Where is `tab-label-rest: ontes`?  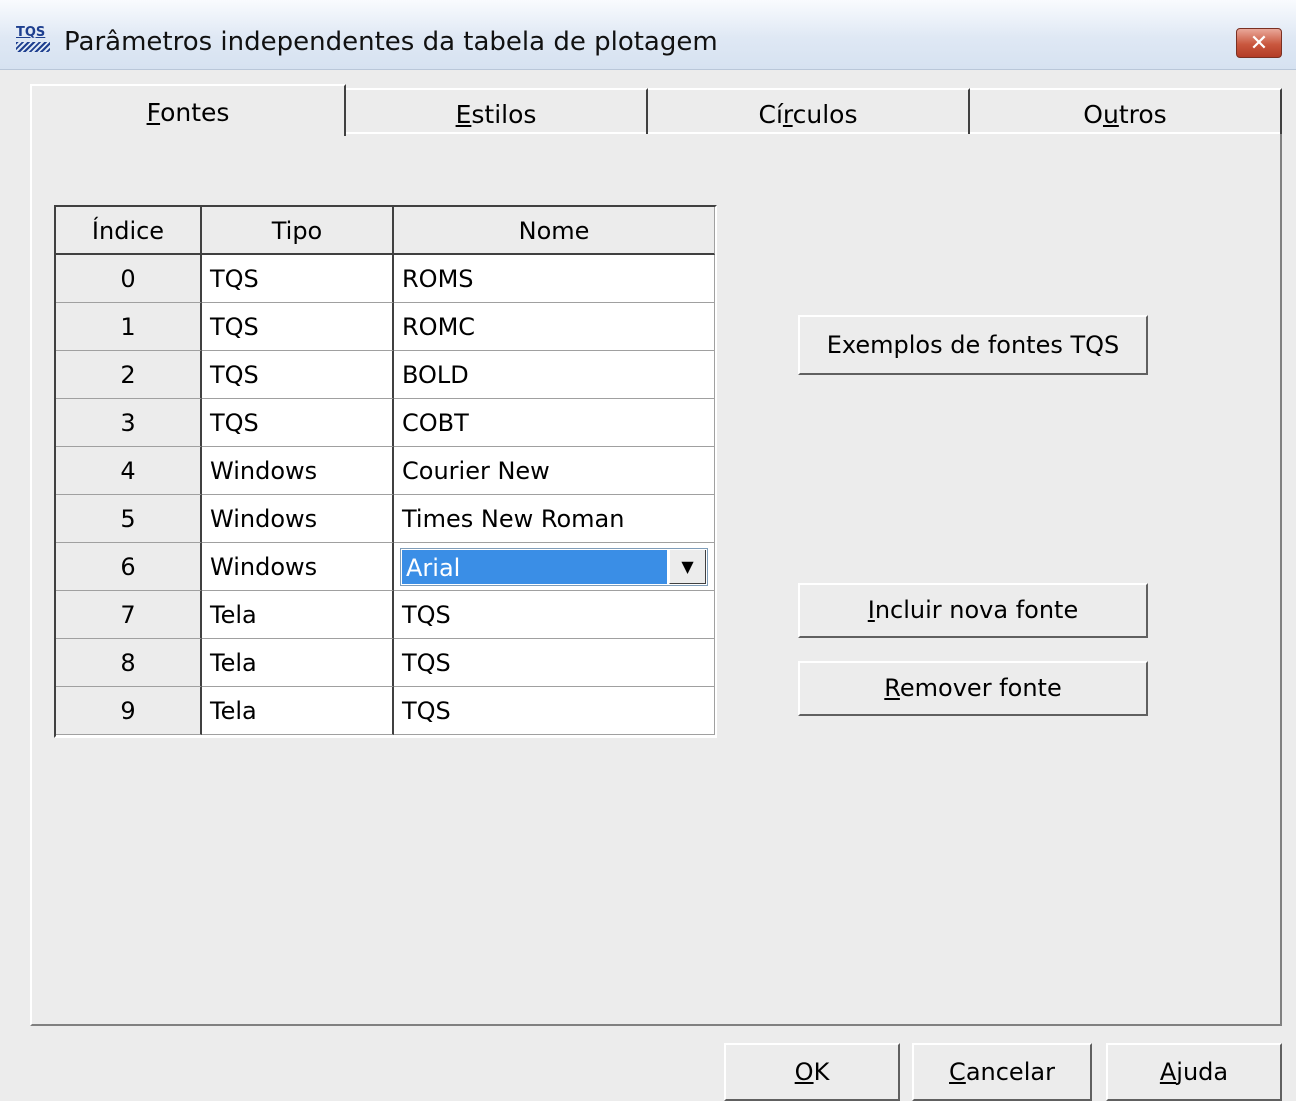
tab-label-rest: ontes is located at coordinates (195, 112).